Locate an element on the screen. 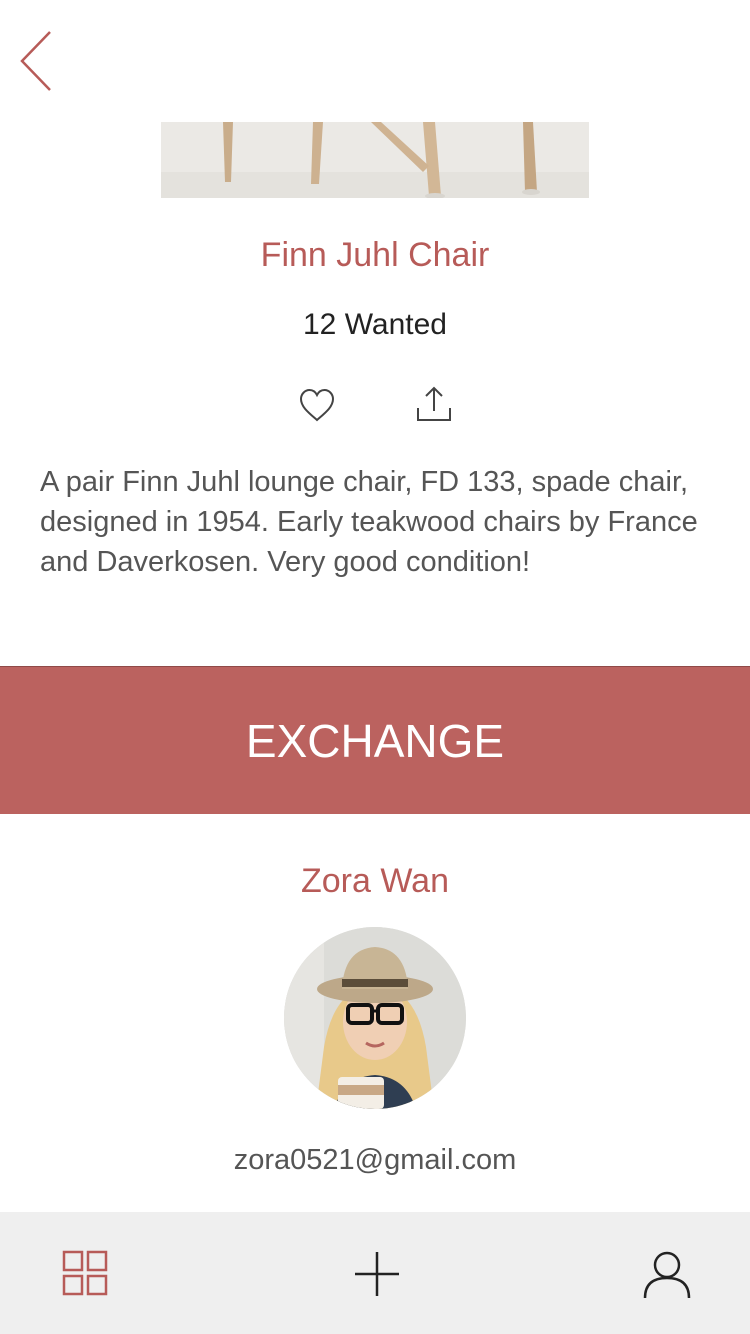 This screenshot has width=750, height=1334. wanted-count: 12 Wanted is located at coordinates (375, 324).